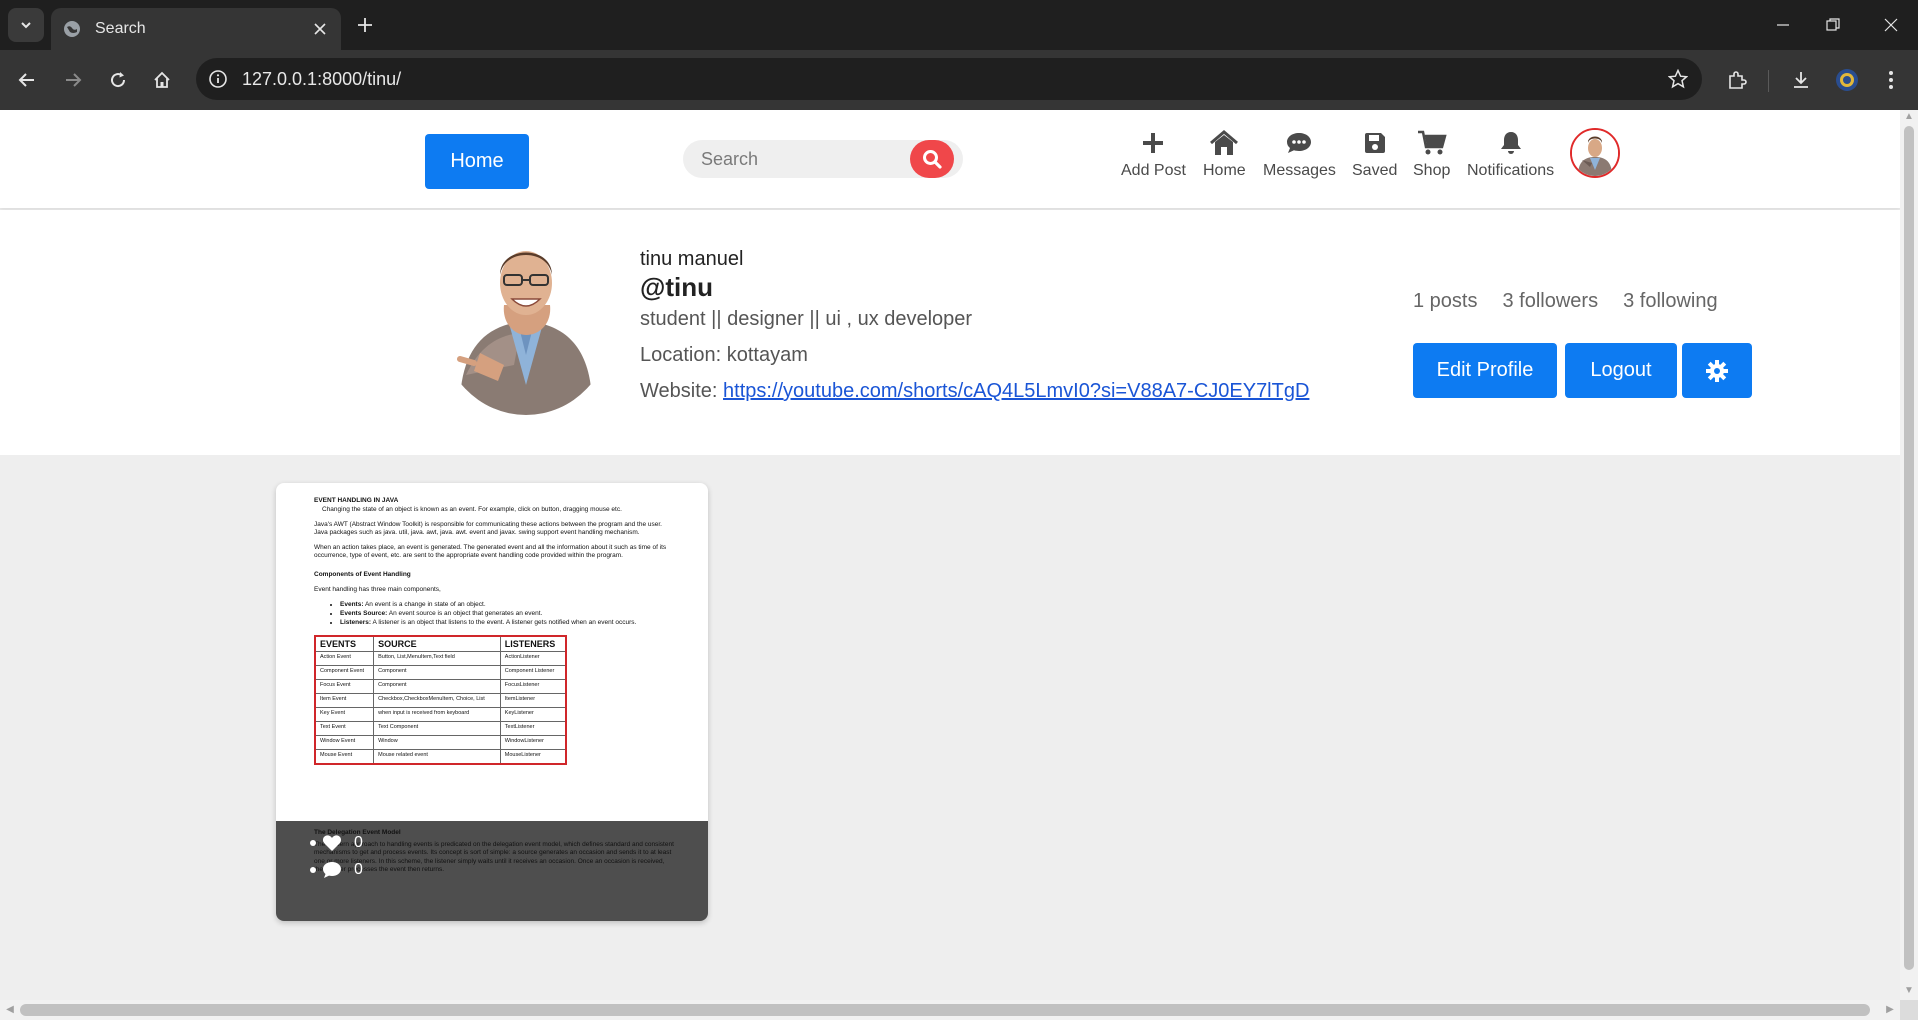  Describe the element at coordinates (1511, 170) in the screenshot. I see `nav-notifications-label: Notifications` at that location.